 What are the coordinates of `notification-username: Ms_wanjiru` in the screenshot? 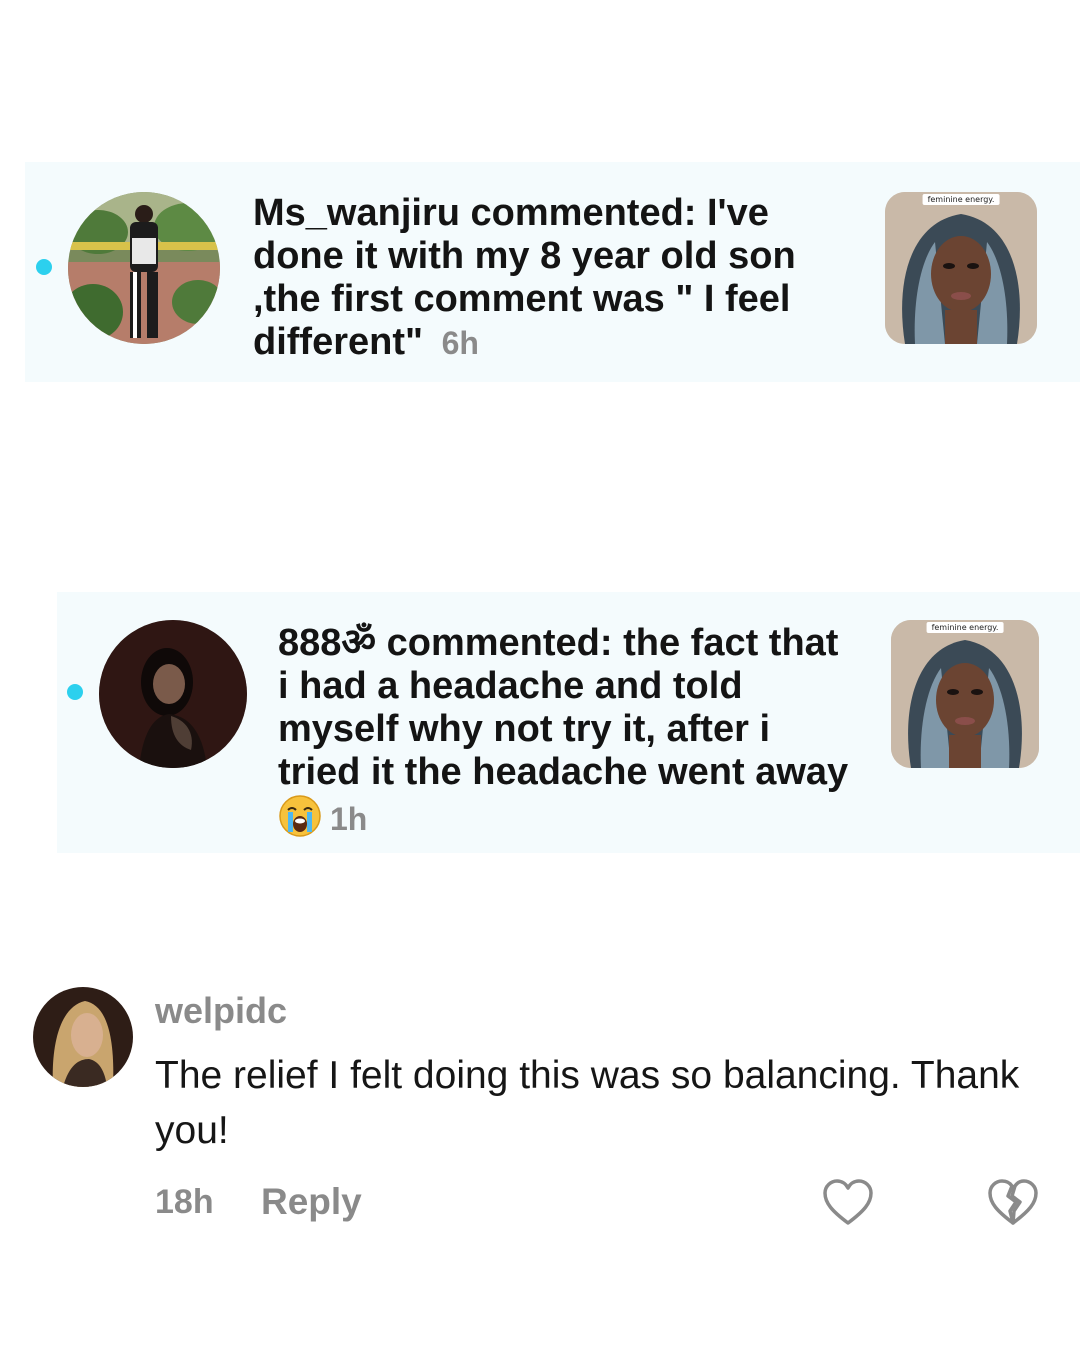 It's located at (356, 213).